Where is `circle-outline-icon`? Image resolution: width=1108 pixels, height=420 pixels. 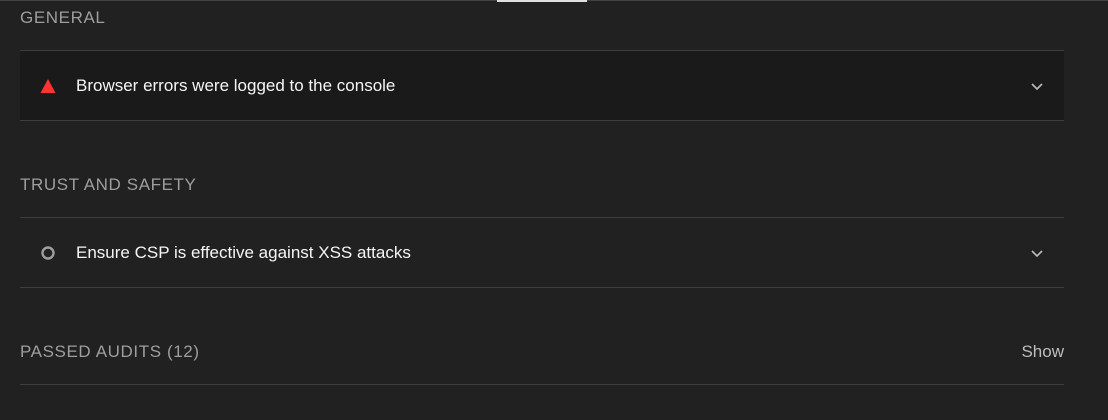
circle-outline-icon is located at coordinates (48, 253).